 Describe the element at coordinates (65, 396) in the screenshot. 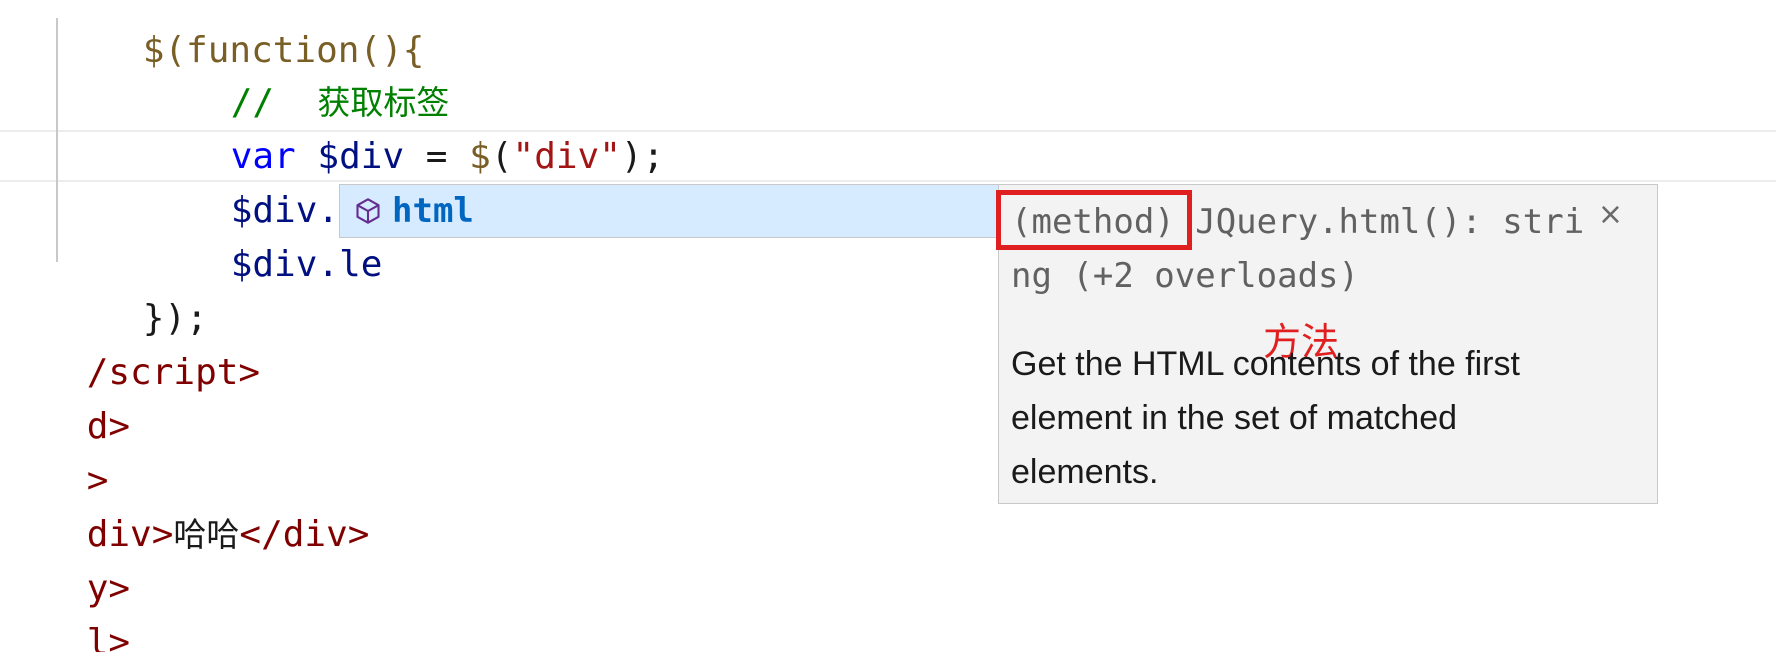

I see `code-line: d>` at that location.